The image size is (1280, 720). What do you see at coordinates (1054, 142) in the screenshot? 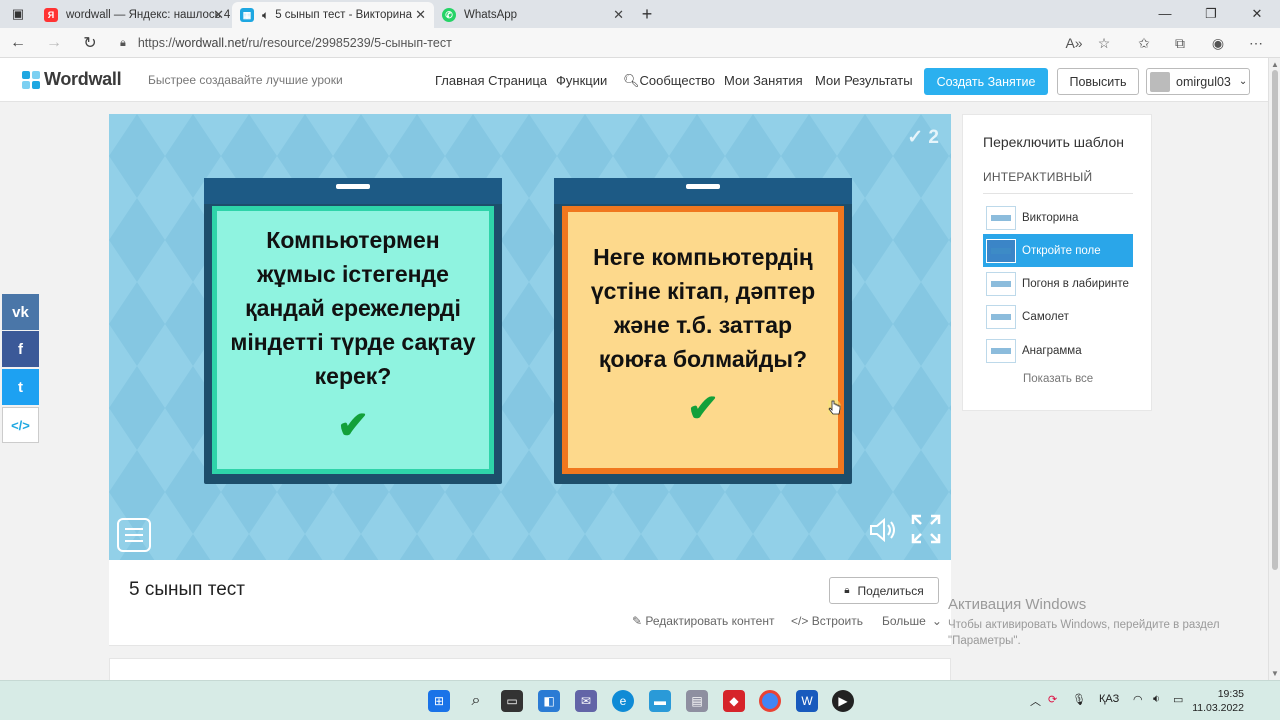
I see `switcher-heading: Переключить шаблон` at bounding box center [1054, 142].